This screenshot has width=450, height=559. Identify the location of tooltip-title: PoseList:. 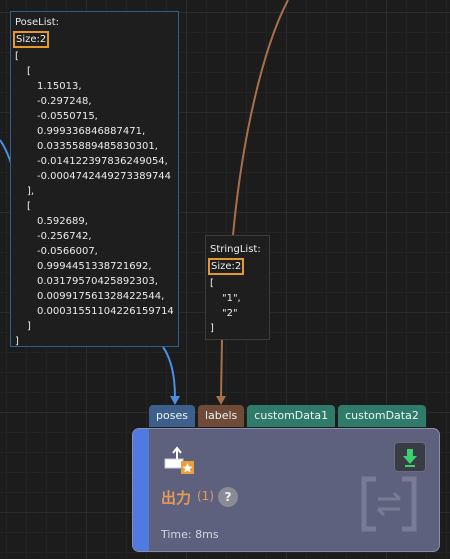
(37, 22).